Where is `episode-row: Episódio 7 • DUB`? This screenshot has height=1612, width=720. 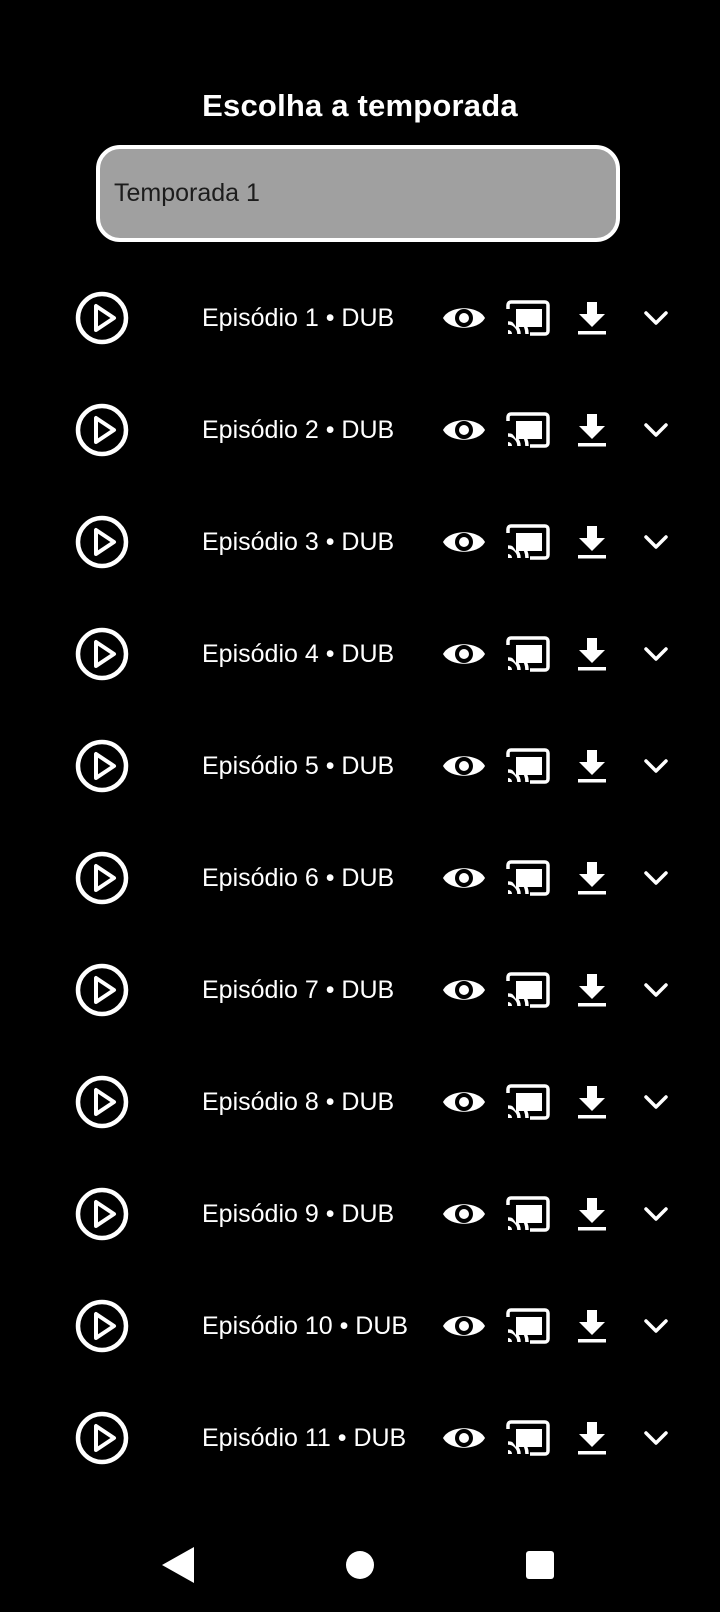 episode-row: Episódio 7 • DUB is located at coordinates (360, 990).